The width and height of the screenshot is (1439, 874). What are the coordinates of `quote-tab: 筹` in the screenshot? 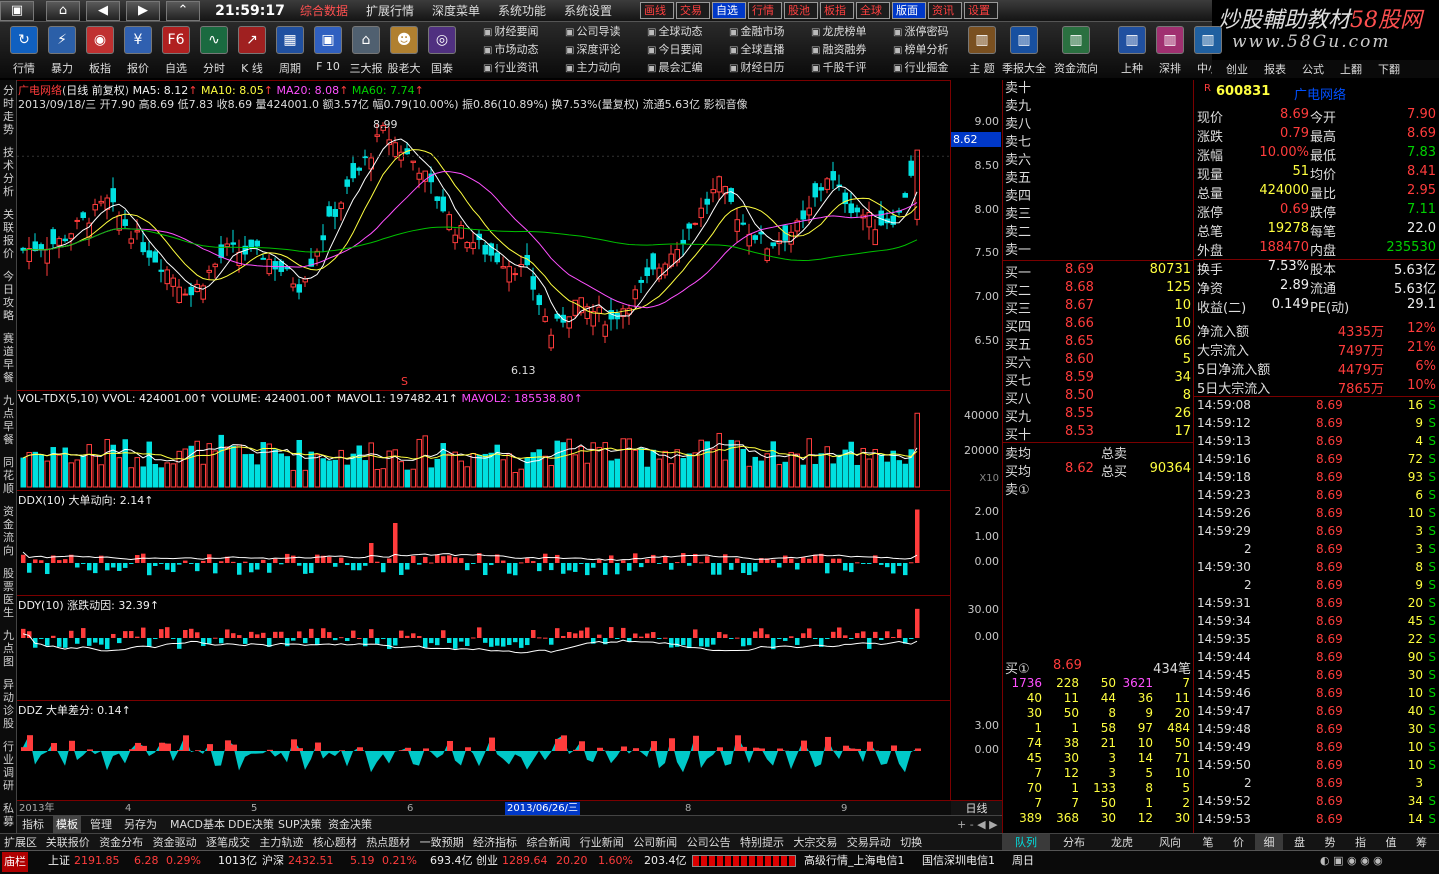 It's located at (1422, 842).